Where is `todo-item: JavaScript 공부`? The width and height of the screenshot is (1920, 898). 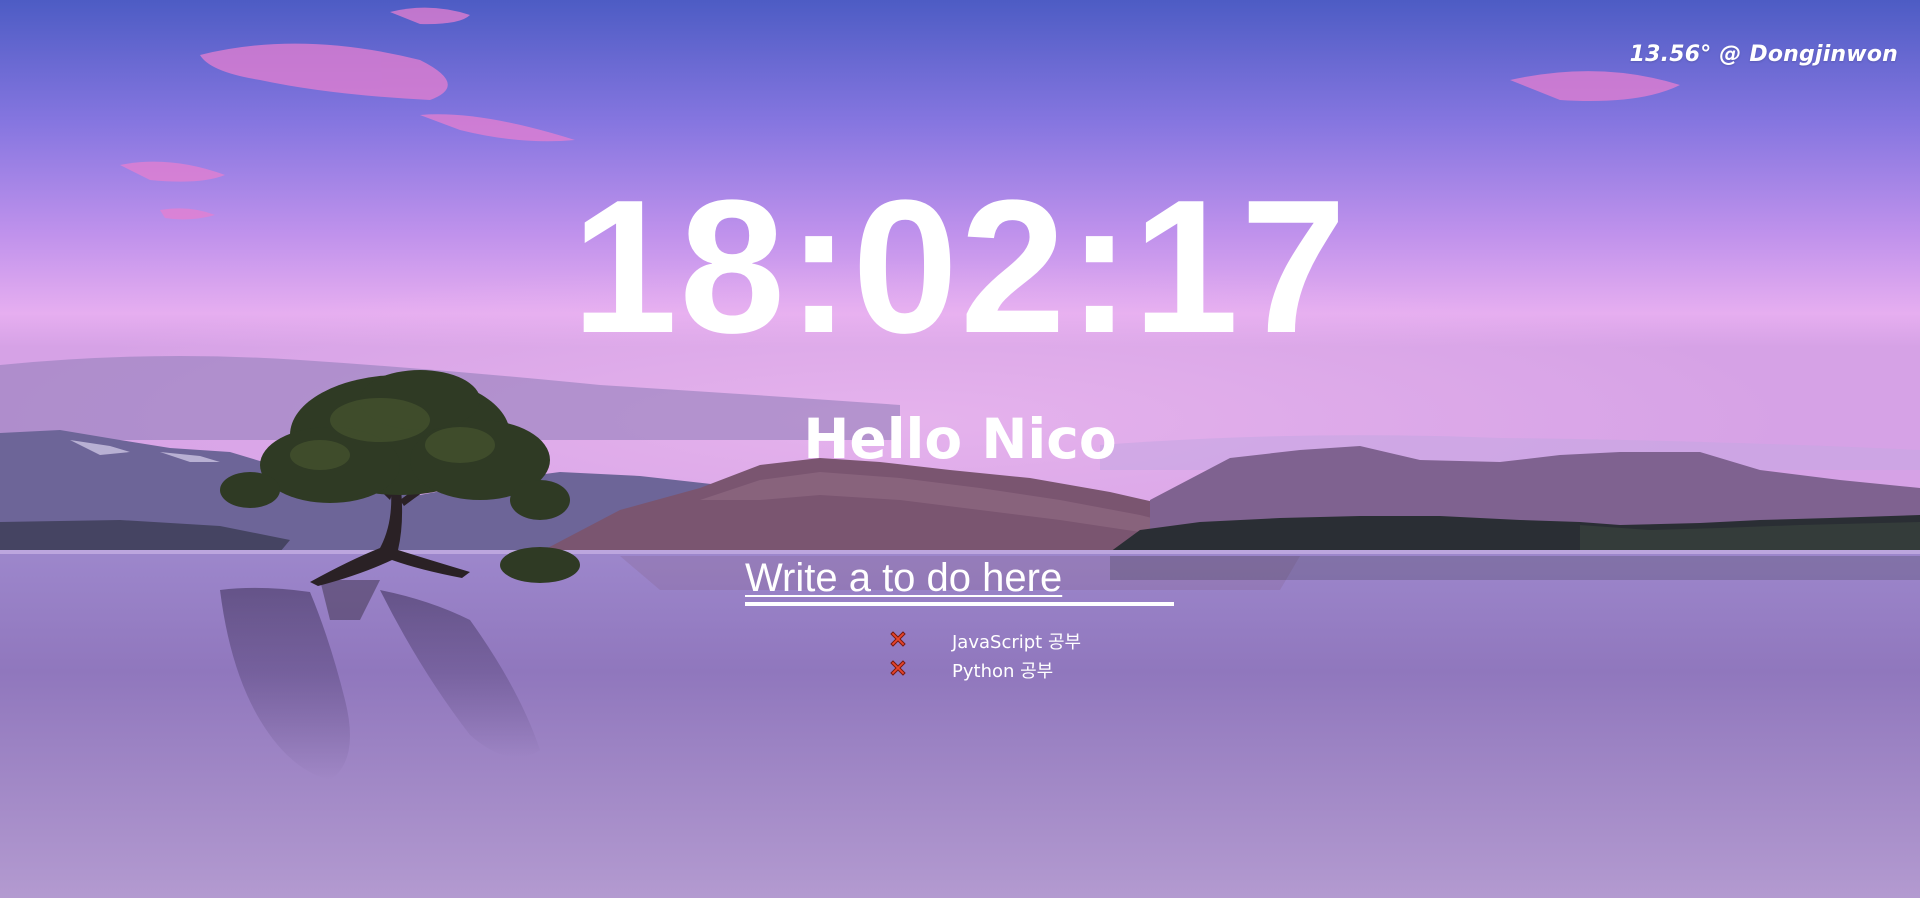 todo-item: JavaScript 공부 is located at coordinates (983, 640).